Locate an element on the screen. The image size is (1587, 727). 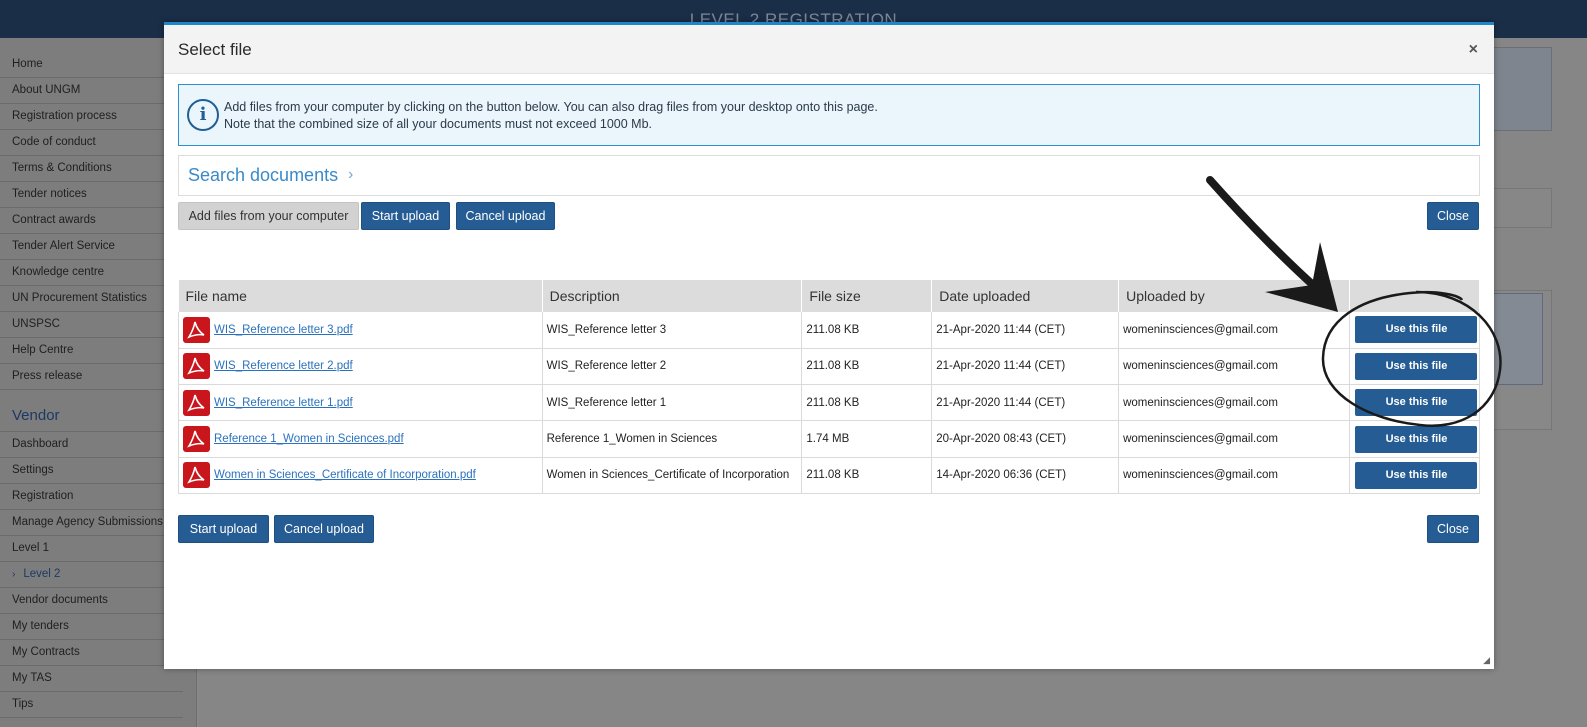
file-name-link: Reference 1_Women in Sciences.pdf is located at coordinates (309, 439).